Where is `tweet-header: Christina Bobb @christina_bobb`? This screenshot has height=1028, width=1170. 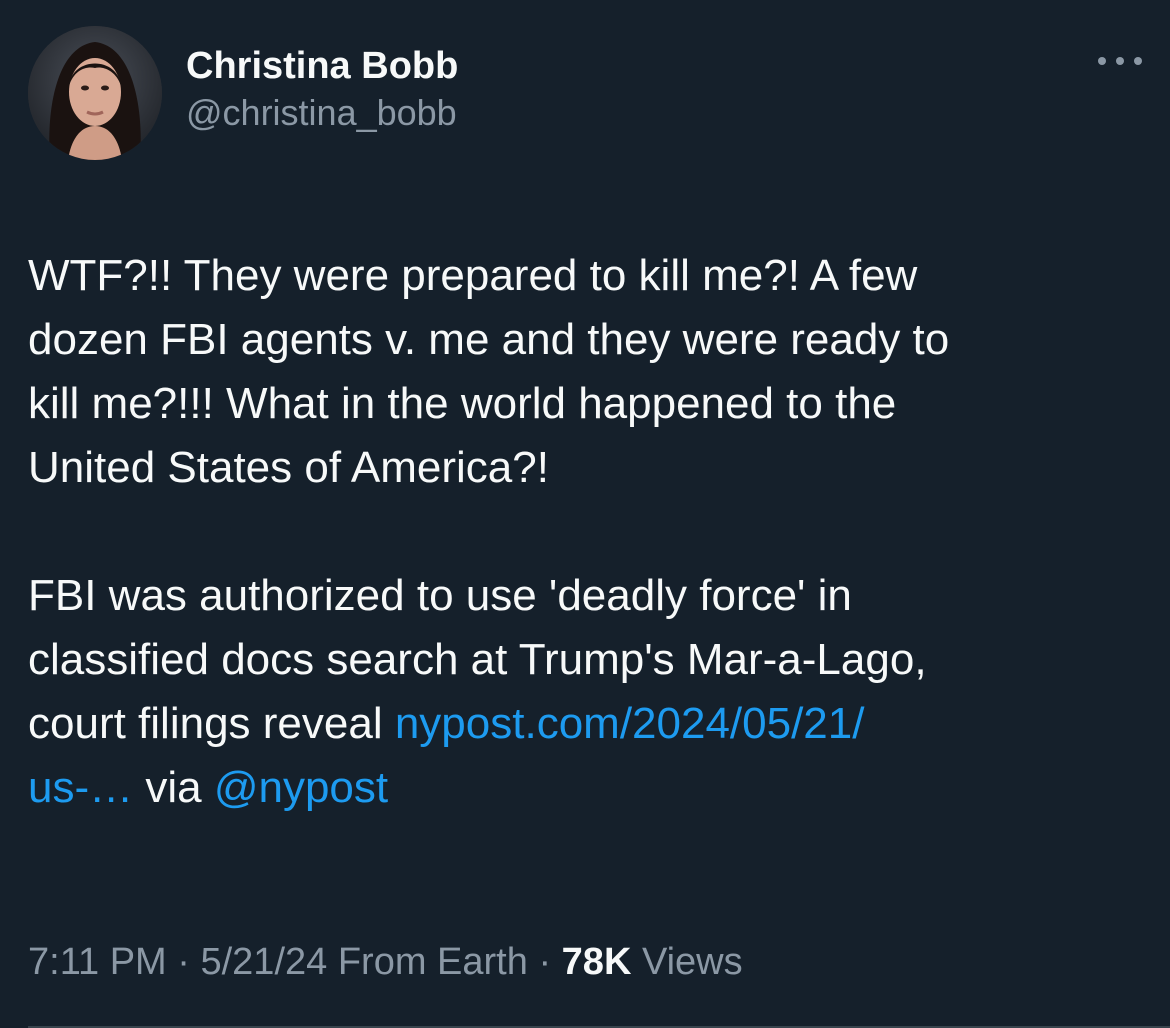 tweet-header: Christina Bobb @christina_bobb is located at coordinates (585, 93).